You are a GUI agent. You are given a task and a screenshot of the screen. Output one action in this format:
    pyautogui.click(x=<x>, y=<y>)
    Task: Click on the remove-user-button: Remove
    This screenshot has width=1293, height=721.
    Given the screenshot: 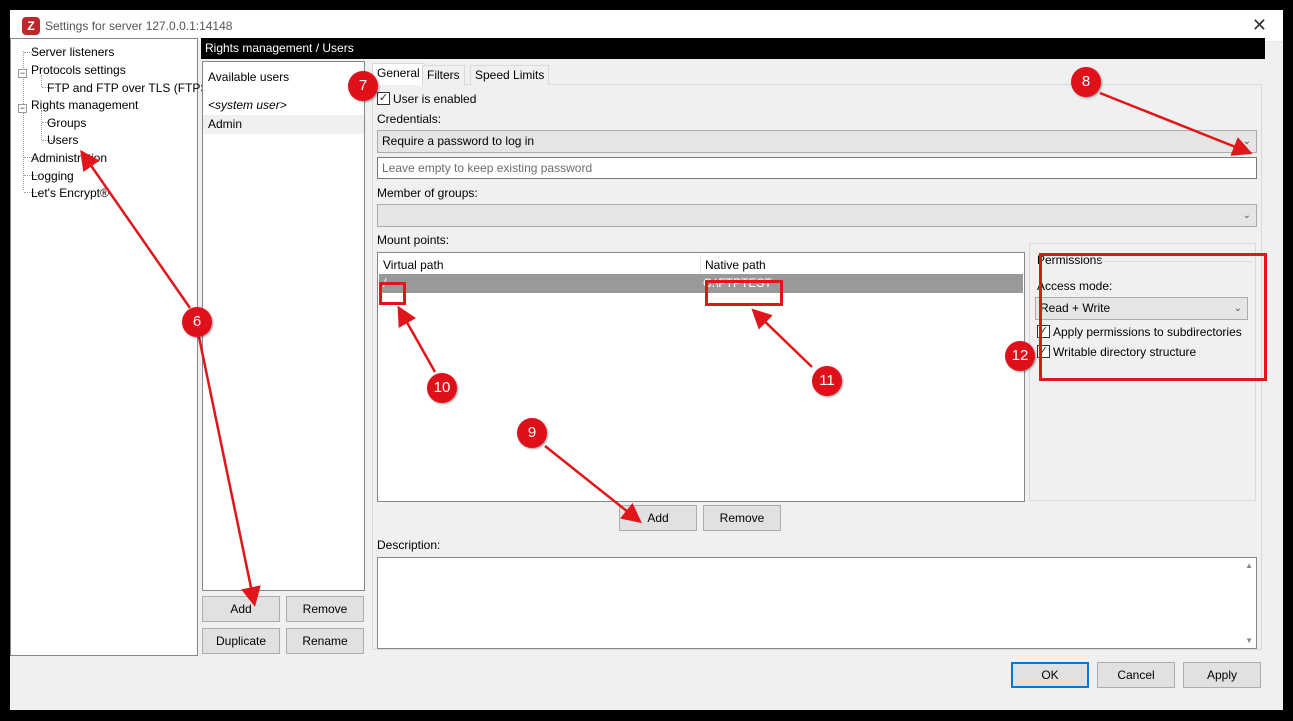 What is the action you would take?
    pyautogui.click(x=325, y=609)
    